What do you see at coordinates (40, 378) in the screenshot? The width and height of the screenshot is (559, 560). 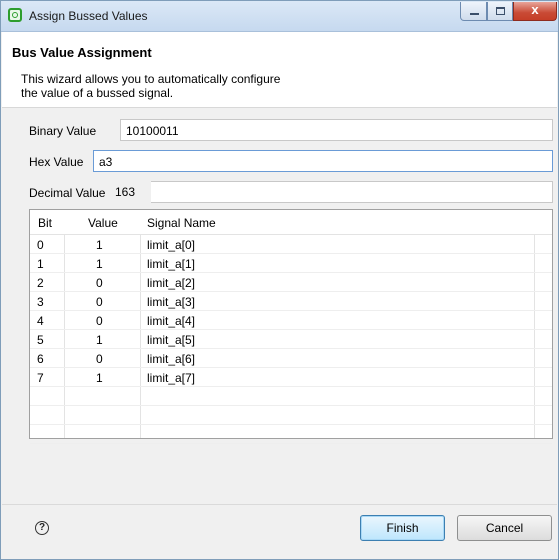 I see `cell-bit: 7` at bounding box center [40, 378].